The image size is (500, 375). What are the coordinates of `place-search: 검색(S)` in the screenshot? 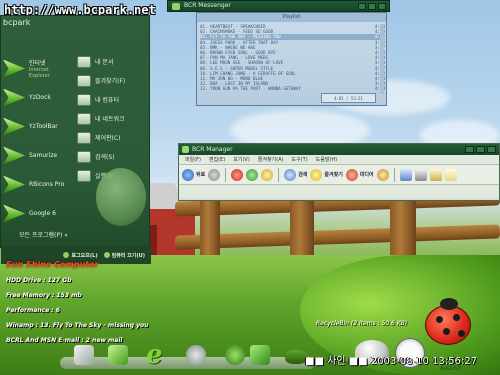 It's located at (113, 156).